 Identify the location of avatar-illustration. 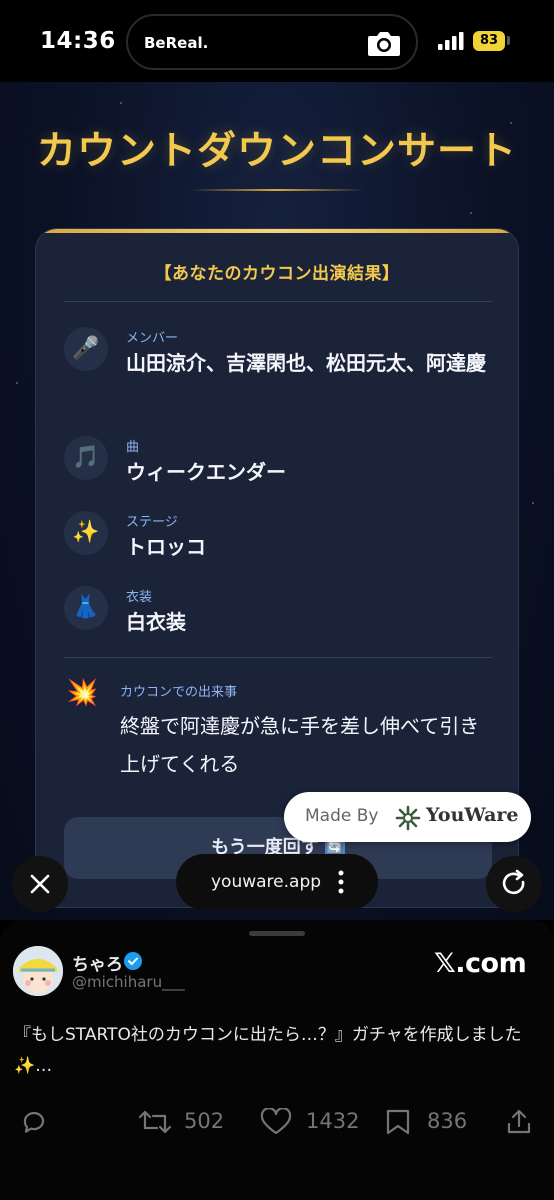
(38, 971).